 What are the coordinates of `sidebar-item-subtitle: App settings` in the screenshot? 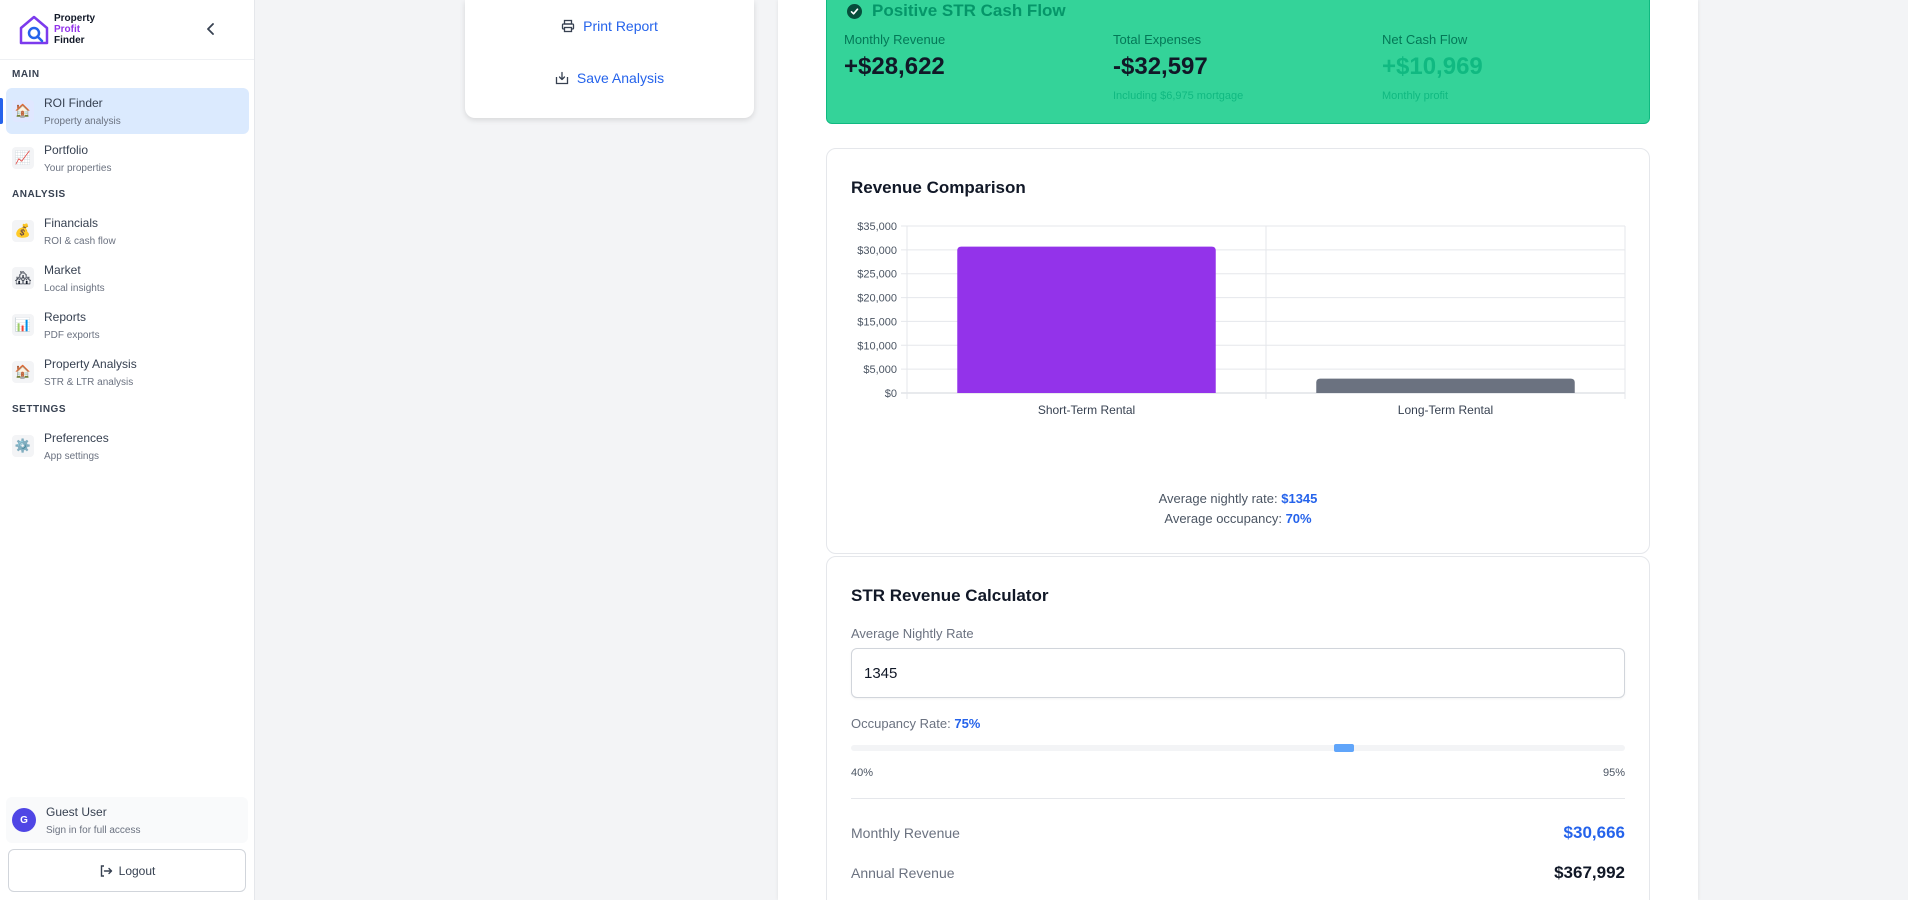 It's located at (72, 456).